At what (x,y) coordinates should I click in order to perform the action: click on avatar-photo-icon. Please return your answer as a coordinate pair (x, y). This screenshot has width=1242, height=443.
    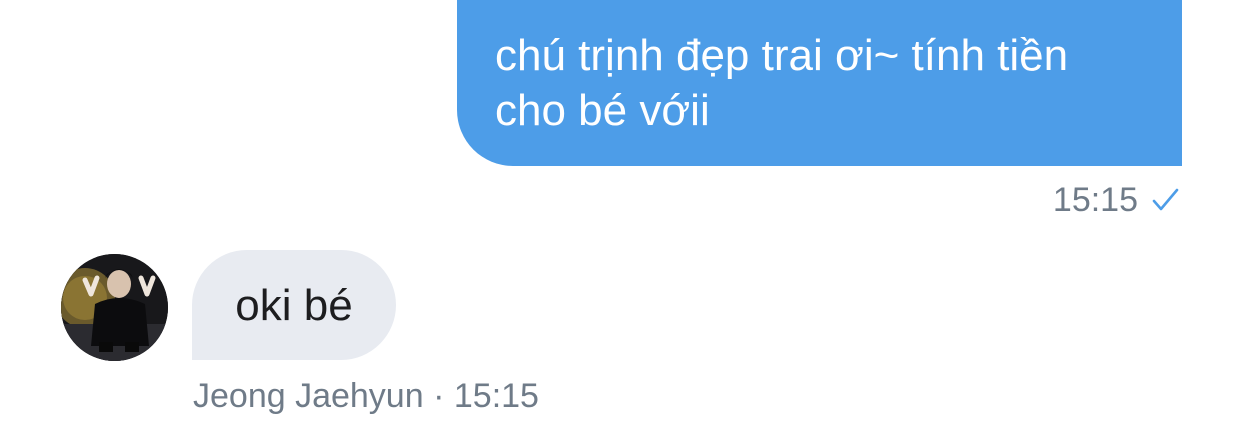
    Looking at the image, I should click on (114, 307).